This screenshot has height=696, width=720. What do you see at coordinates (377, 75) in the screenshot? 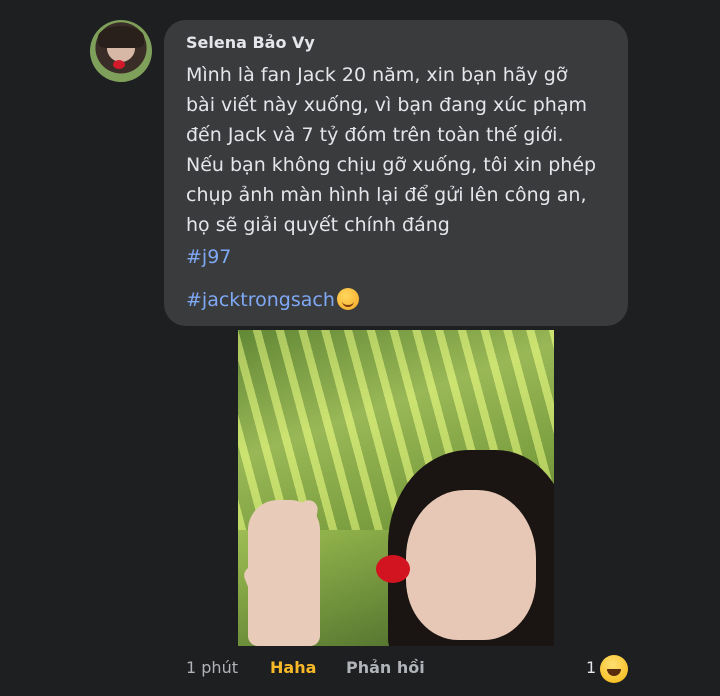
I see `comment-line: Mình là fan Jack 20 năm, xin bạn hãy gỡ` at bounding box center [377, 75].